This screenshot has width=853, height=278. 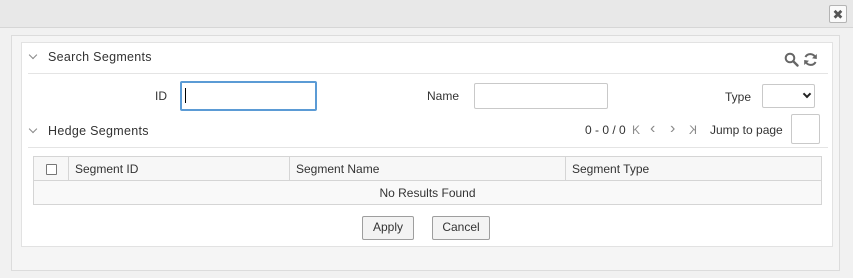 What do you see at coordinates (388, 228) in the screenshot?
I see `apply-button: Apply` at bounding box center [388, 228].